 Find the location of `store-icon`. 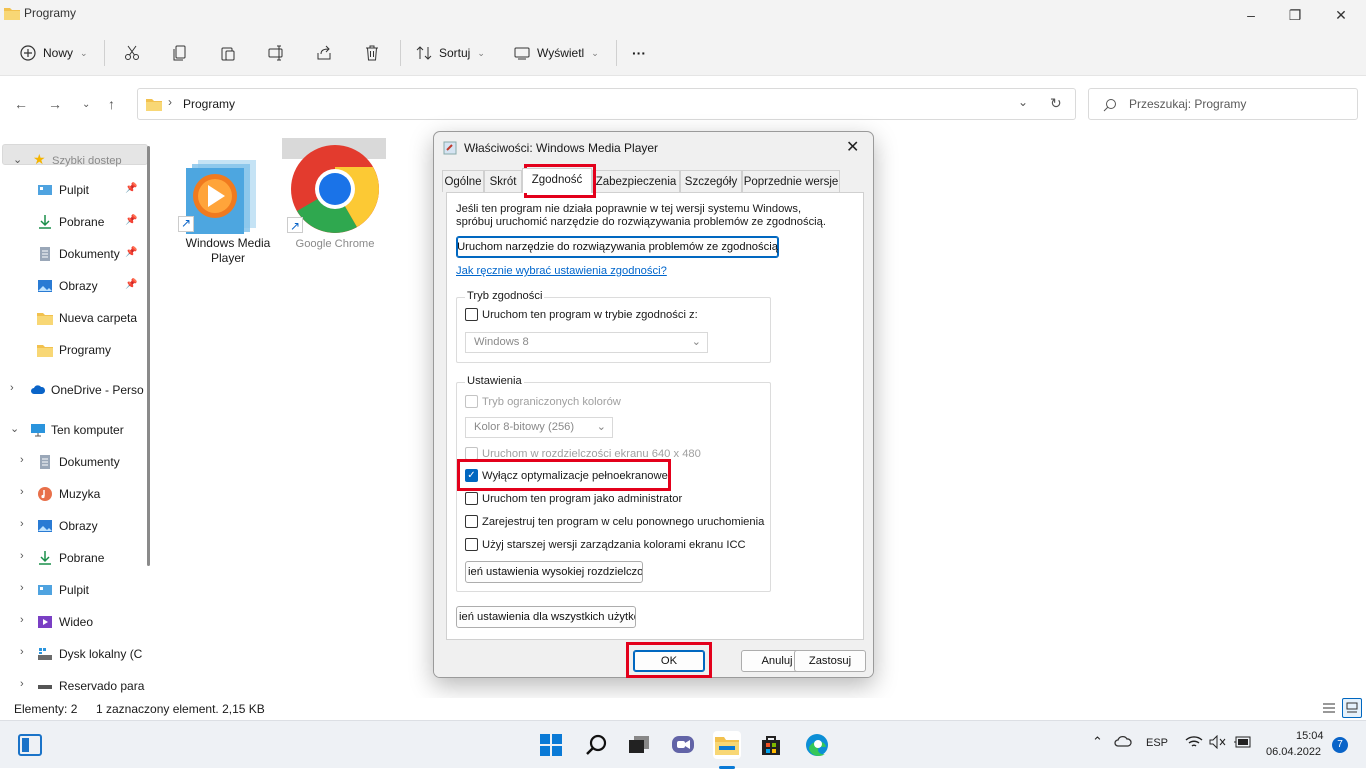

store-icon is located at coordinates (771, 745).